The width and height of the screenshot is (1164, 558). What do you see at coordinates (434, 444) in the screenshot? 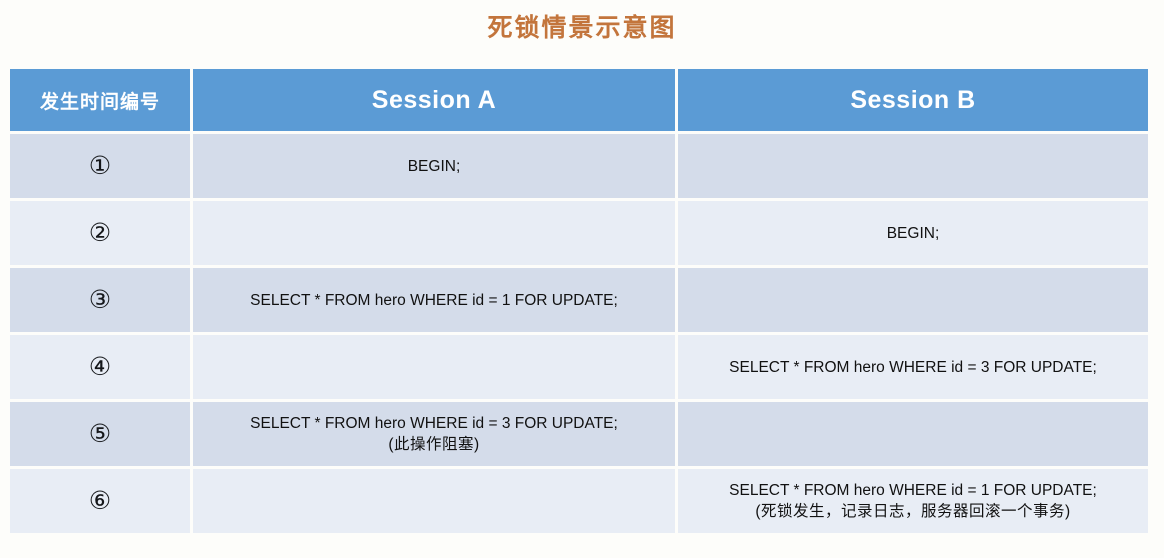
I see `statement-line: (此操作阻塞)` at bounding box center [434, 444].